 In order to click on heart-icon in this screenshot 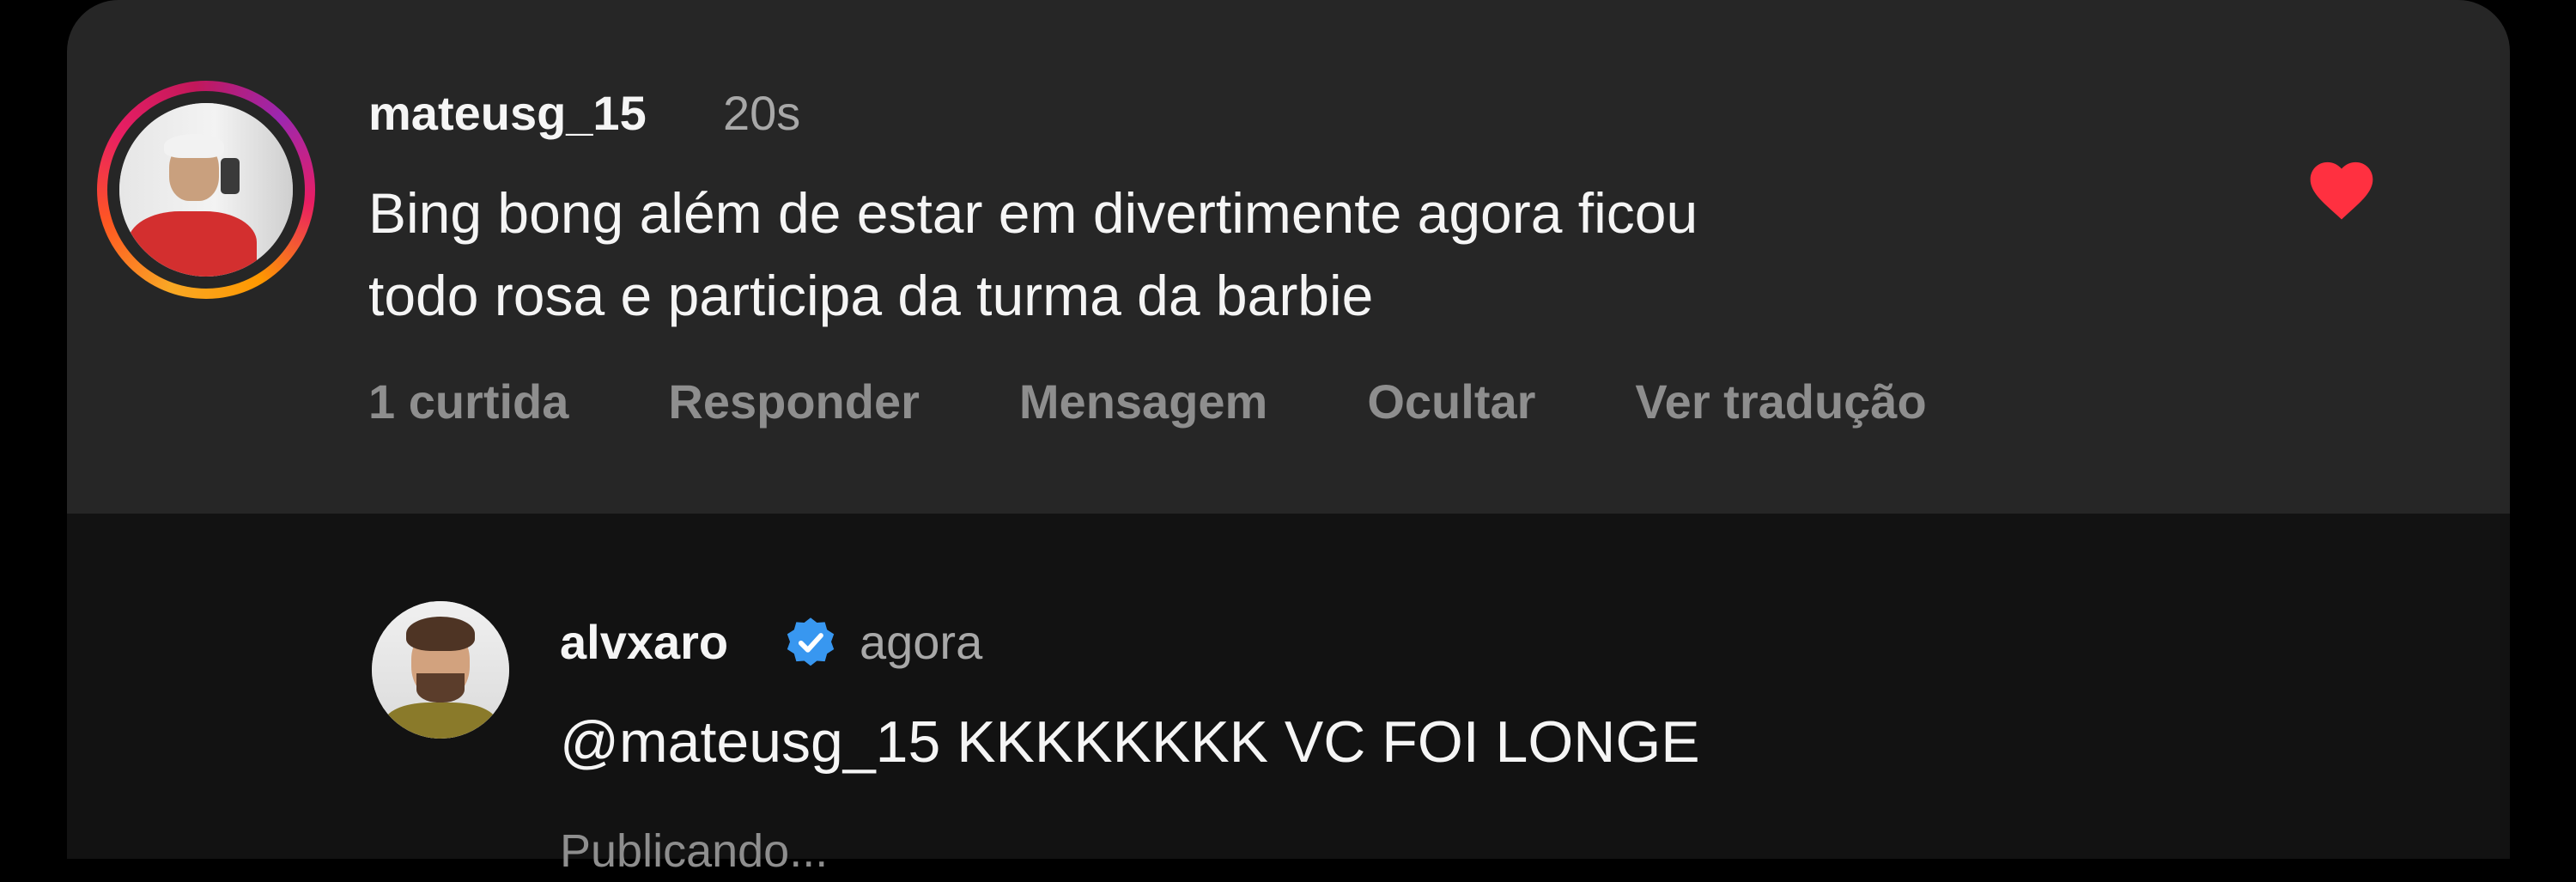, I will do `click(2341, 187)`.